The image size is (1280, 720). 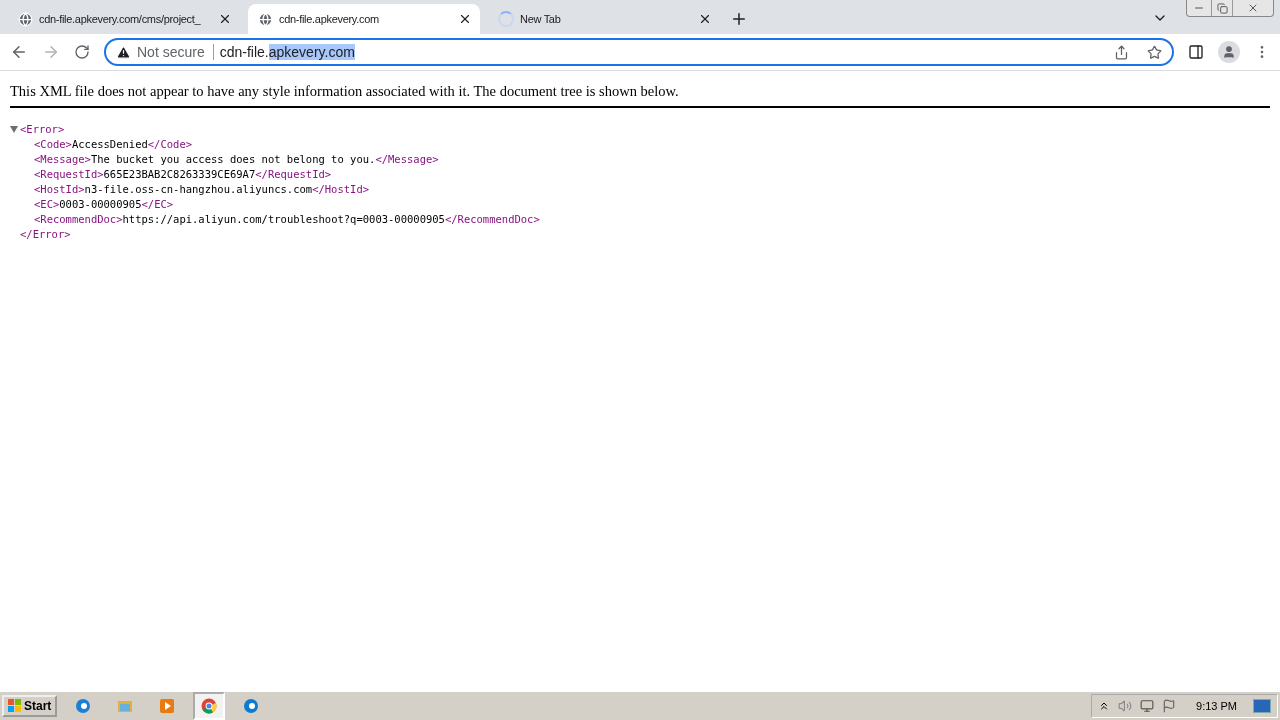 What do you see at coordinates (341, 189) in the screenshot?
I see `xml-tag: </HostId>` at bounding box center [341, 189].